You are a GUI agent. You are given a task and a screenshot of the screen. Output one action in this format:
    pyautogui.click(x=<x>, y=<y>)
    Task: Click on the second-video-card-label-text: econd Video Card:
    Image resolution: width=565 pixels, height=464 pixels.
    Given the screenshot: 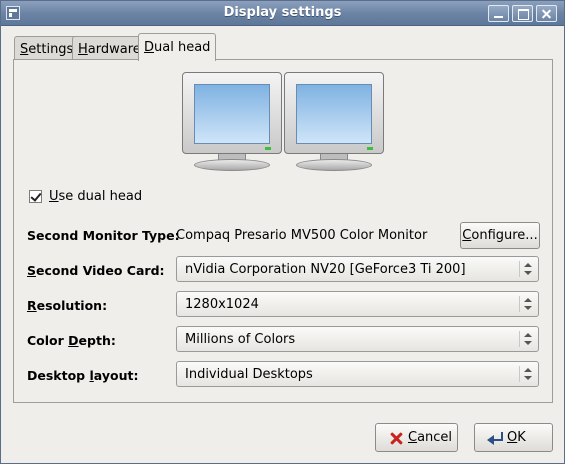 What is the action you would take?
    pyautogui.click(x=100, y=270)
    